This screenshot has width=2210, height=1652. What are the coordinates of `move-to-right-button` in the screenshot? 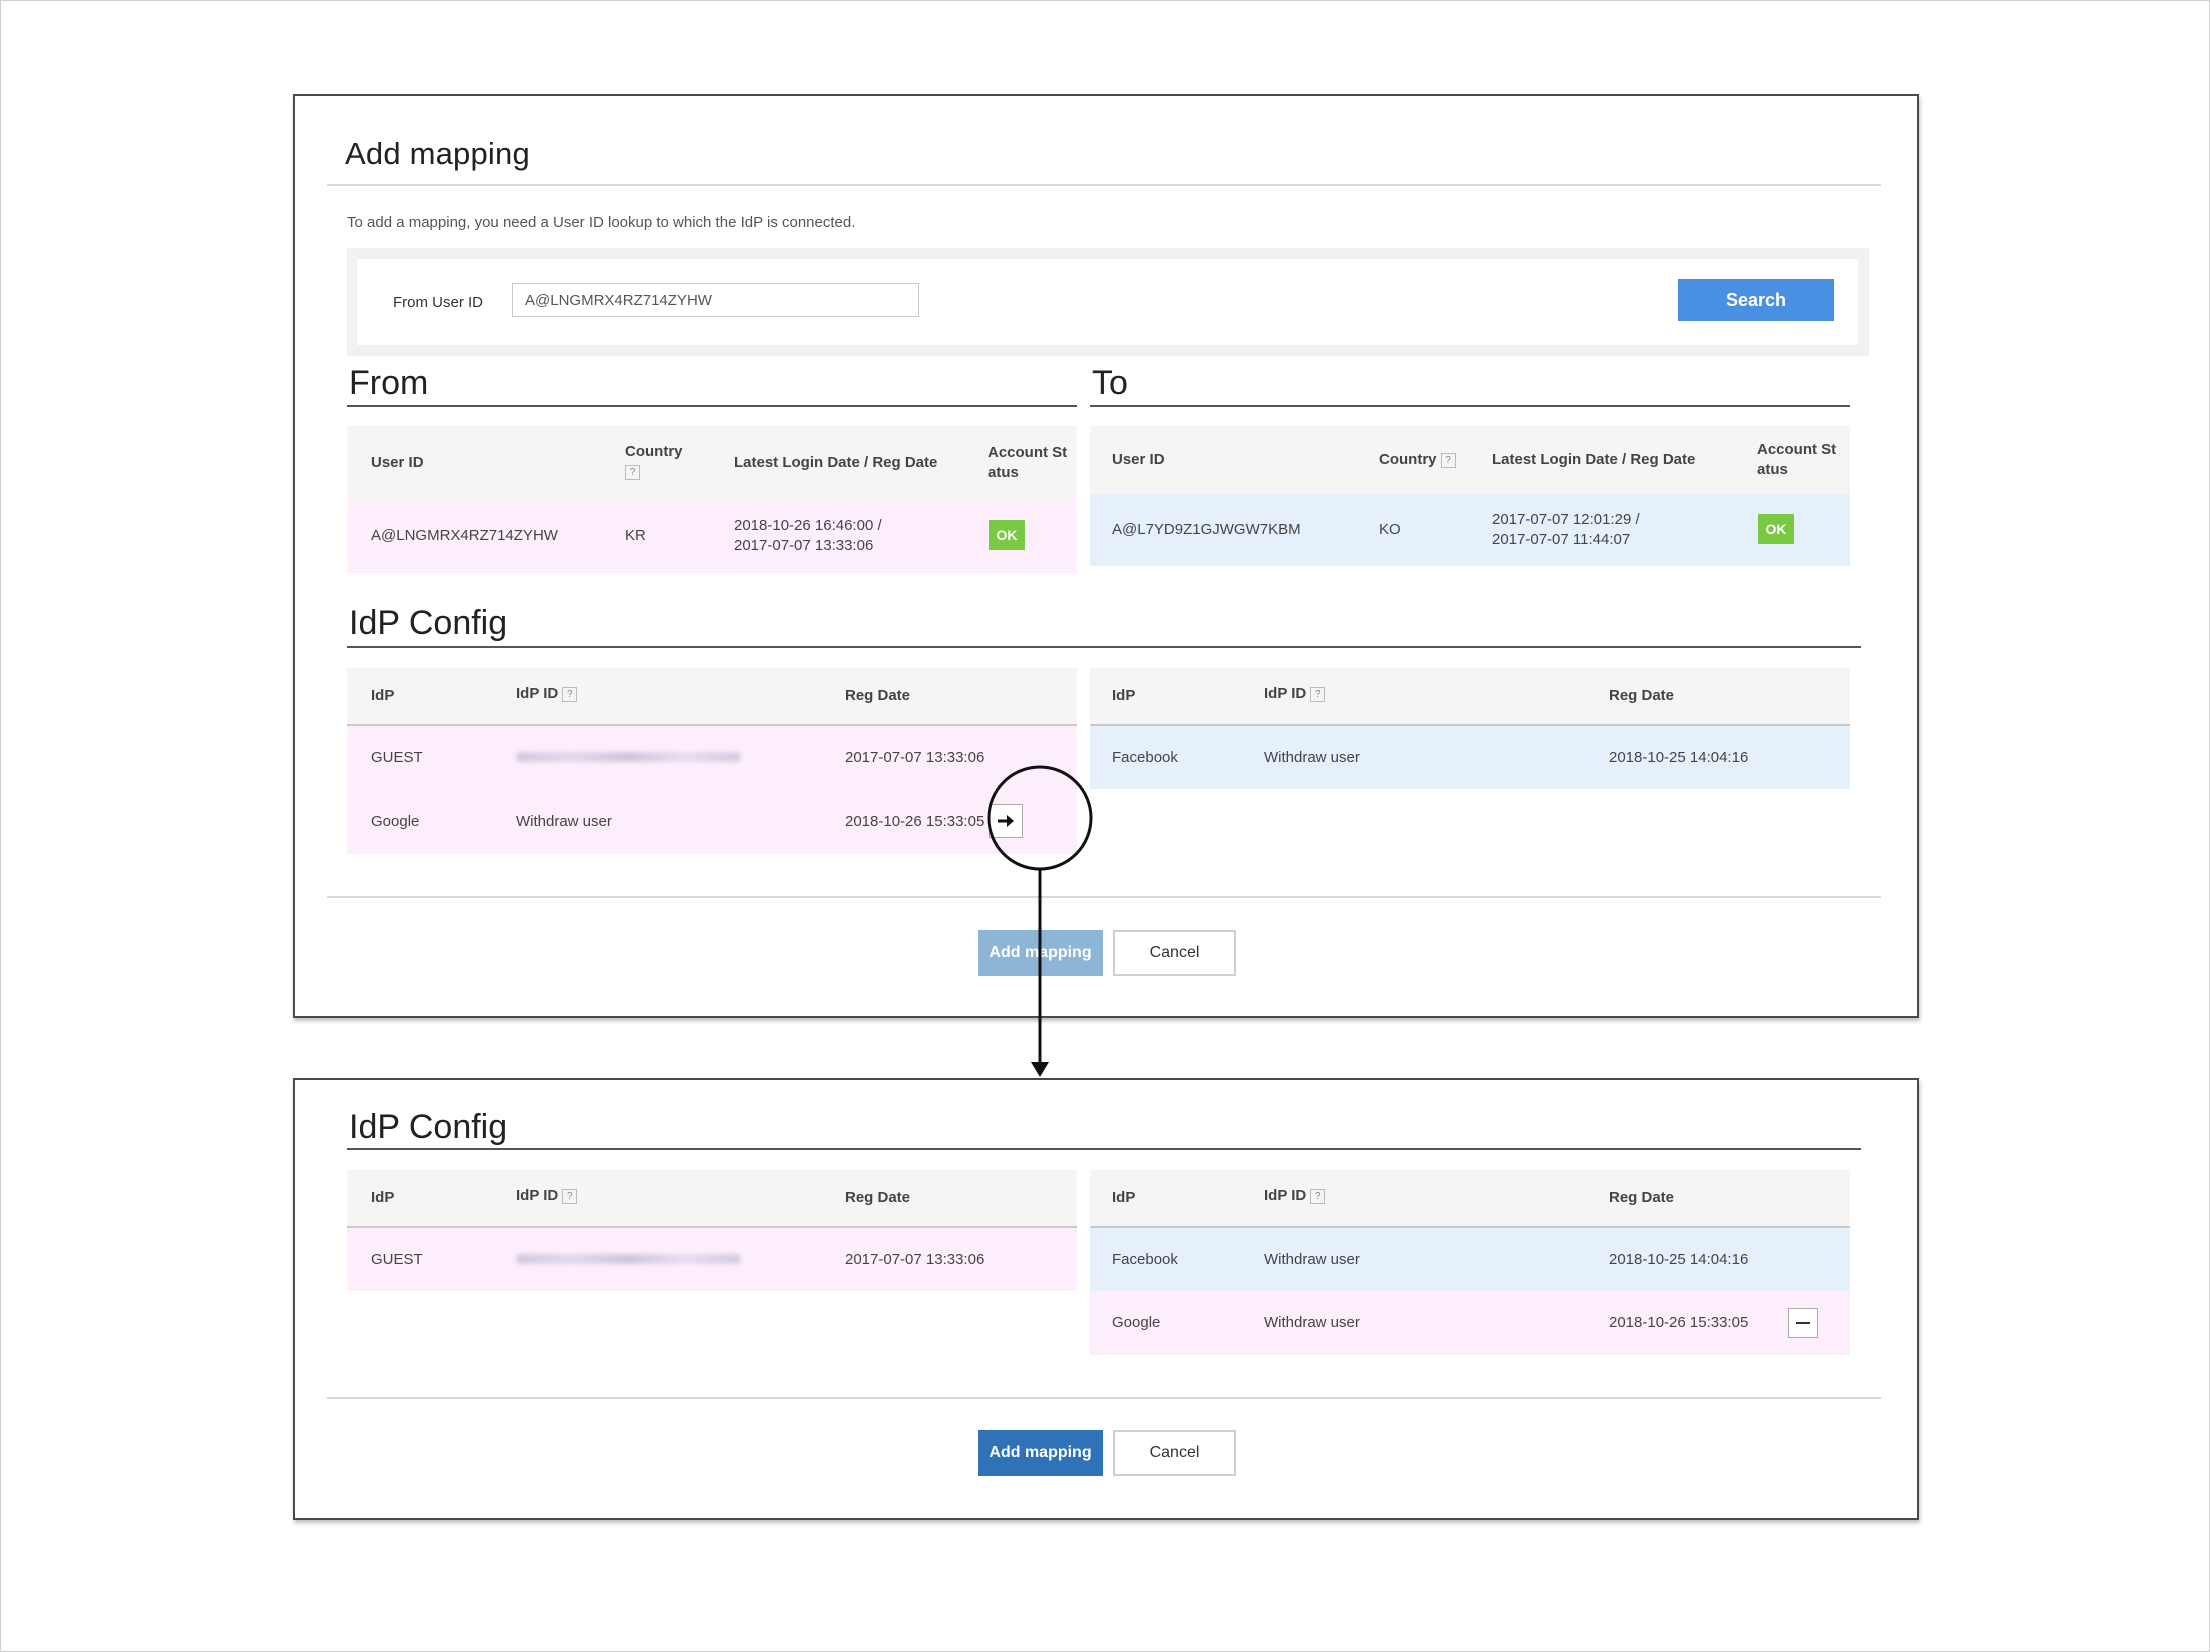 It's located at (1006, 821).